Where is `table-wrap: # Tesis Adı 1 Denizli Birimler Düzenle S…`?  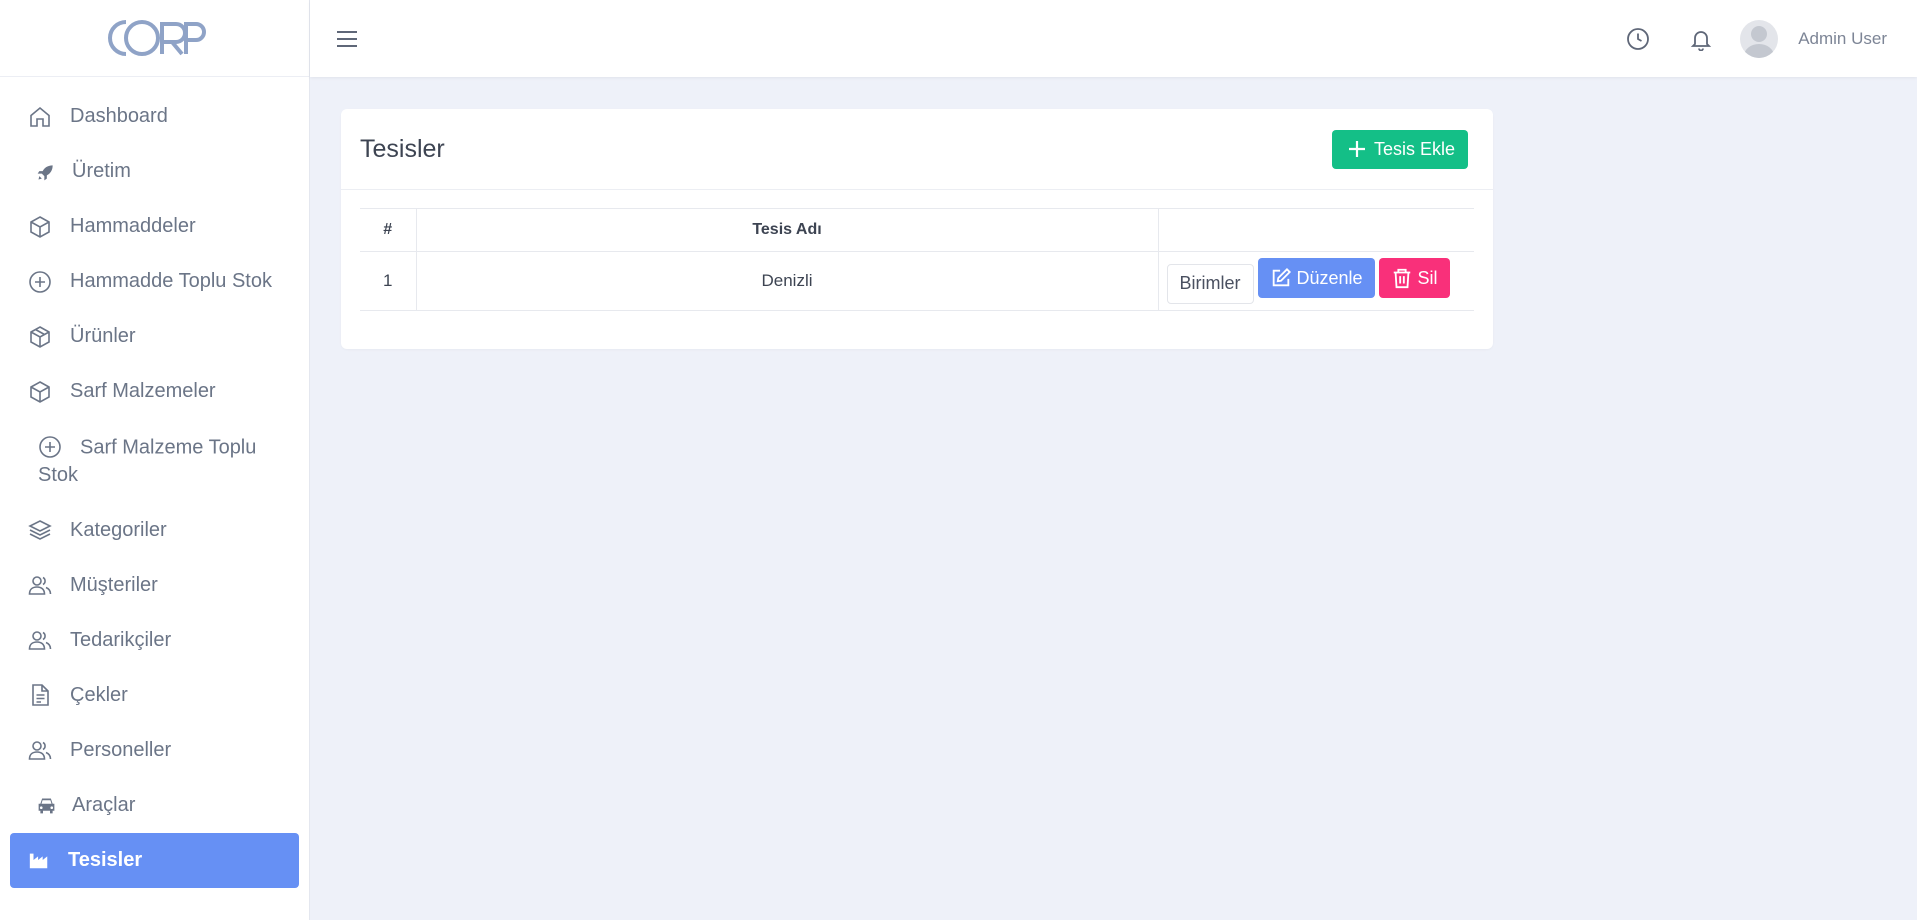
table-wrap: # Tesis Adı 1 Denizli Birimler Düzenle S… is located at coordinates (917, 250).